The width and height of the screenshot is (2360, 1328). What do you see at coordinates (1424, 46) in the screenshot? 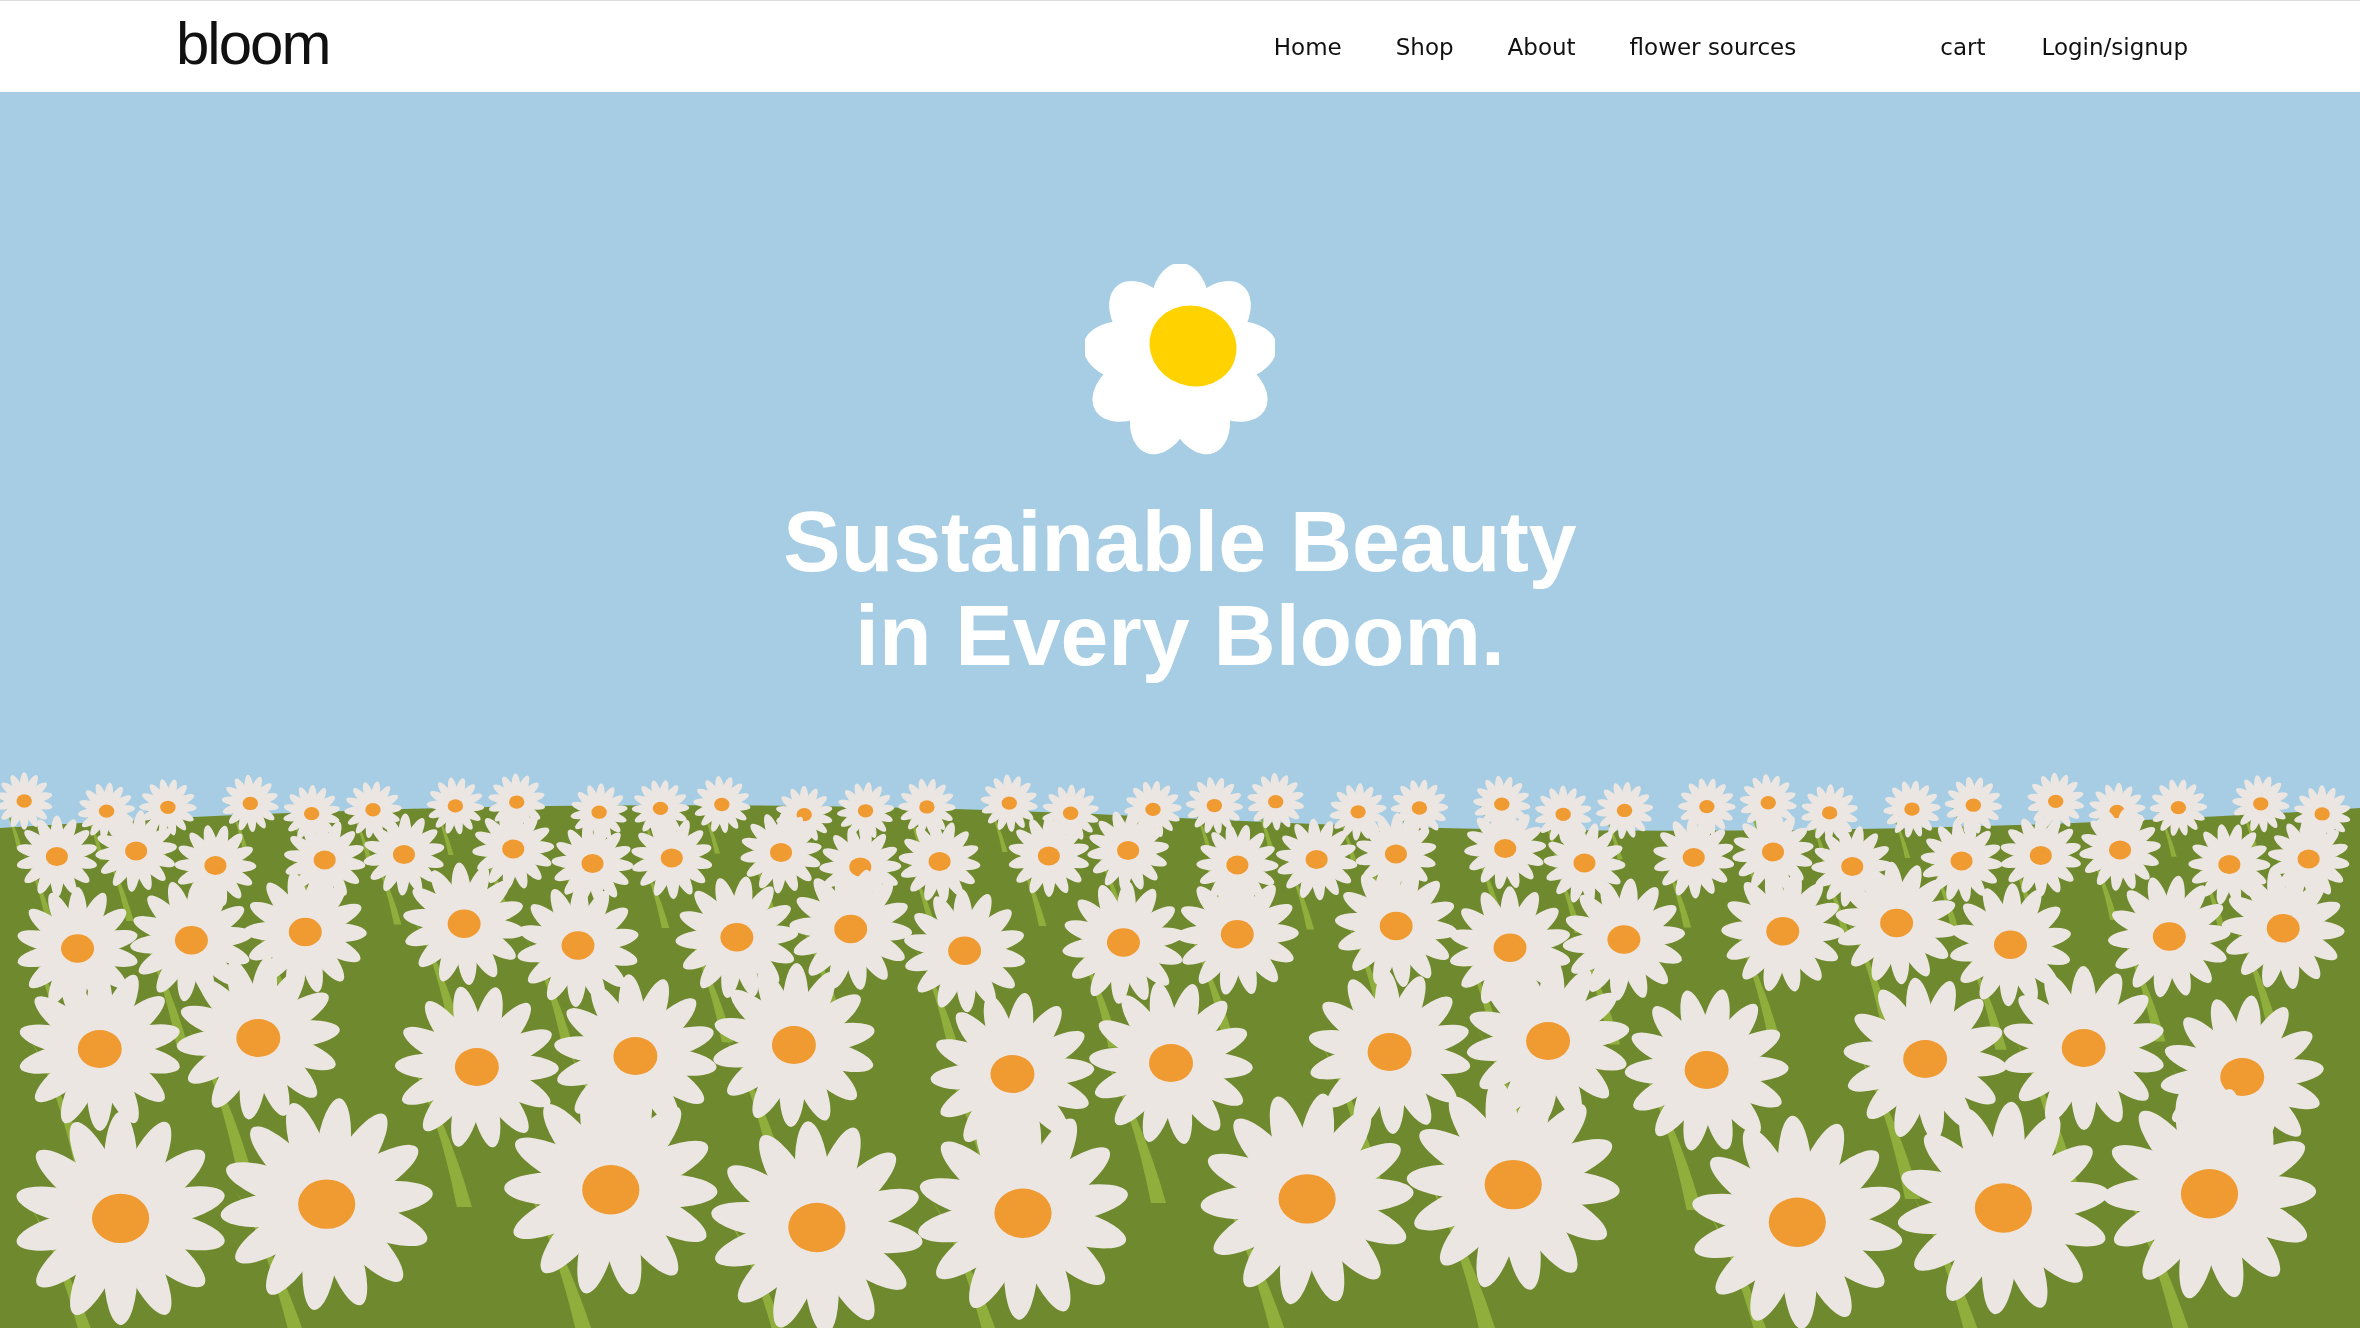
I see `nav-link: Shop` at bounding box center [1424, 46].